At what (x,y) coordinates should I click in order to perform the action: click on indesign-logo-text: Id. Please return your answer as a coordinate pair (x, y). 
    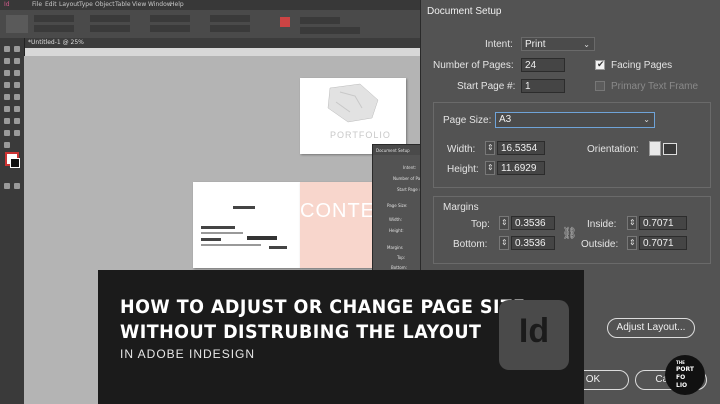
    Looking at the image, I should click on (534, 331).